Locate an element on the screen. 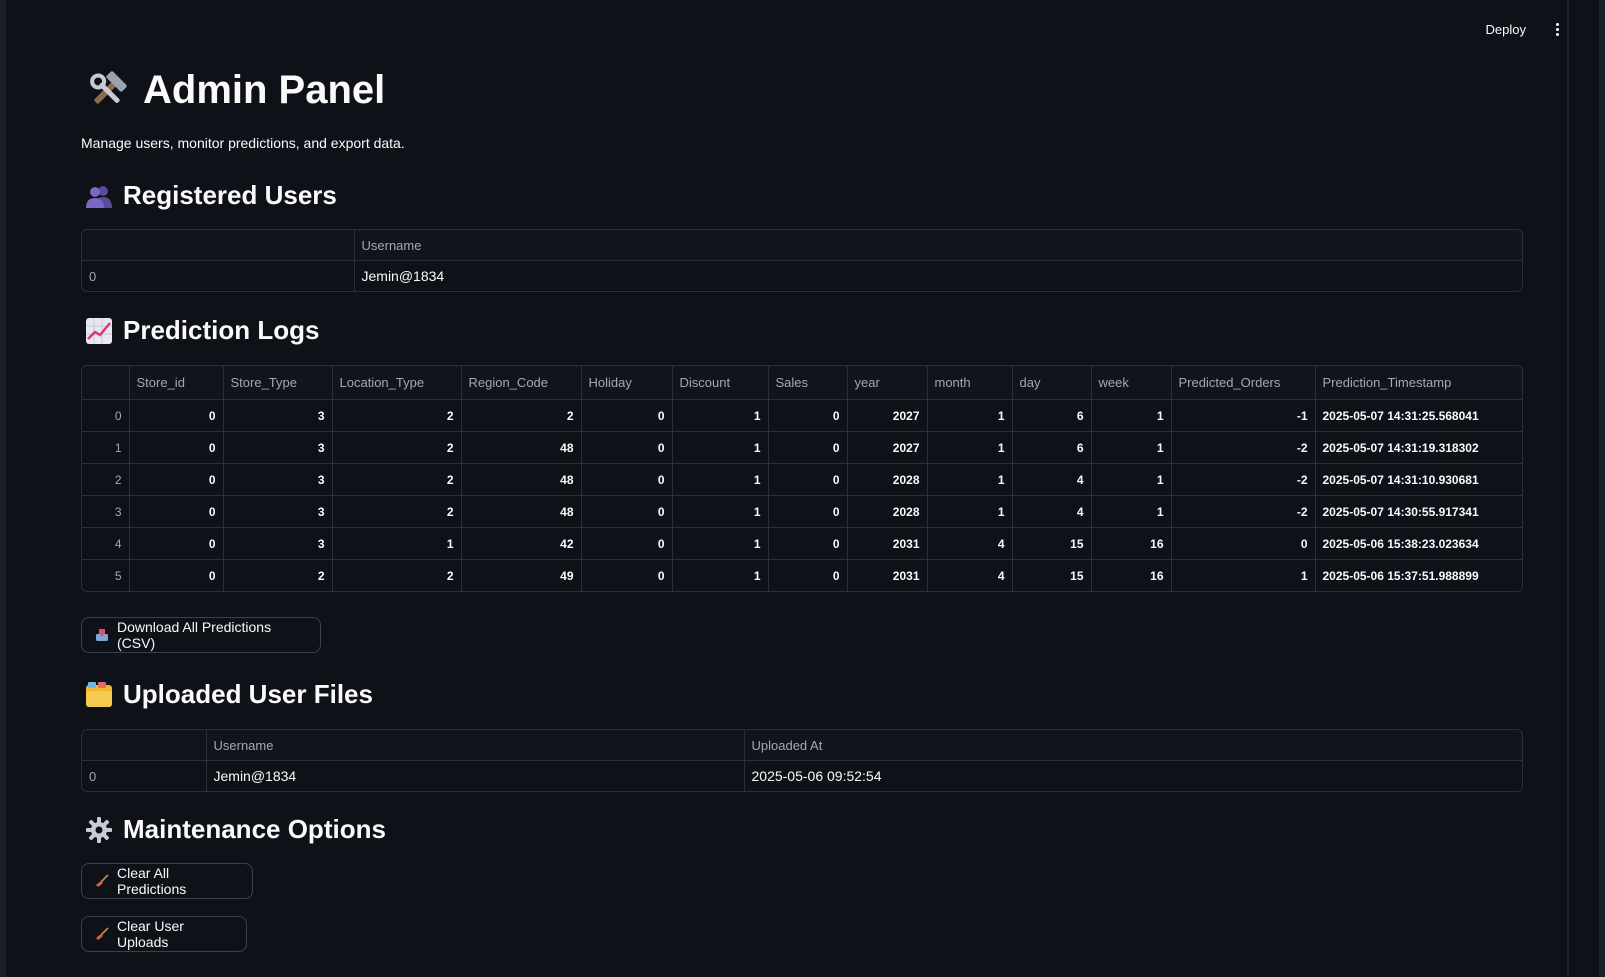  main-menu-kebab-icon is located at coordinates (1557, 29).